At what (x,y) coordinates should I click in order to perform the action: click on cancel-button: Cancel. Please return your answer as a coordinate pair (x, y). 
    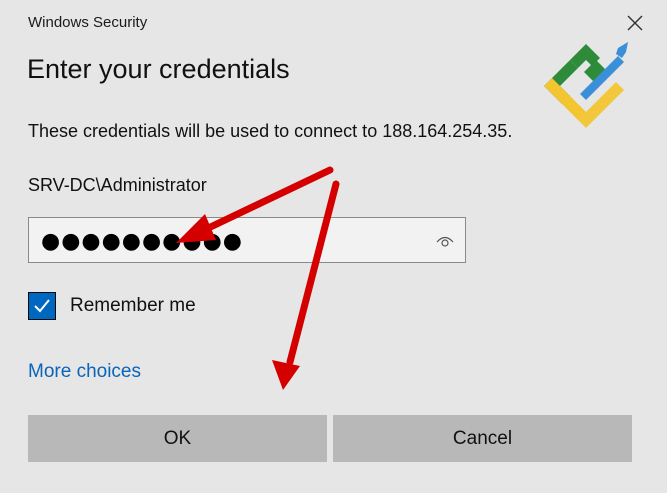
    Looking at the image, I should click on (482, 438).